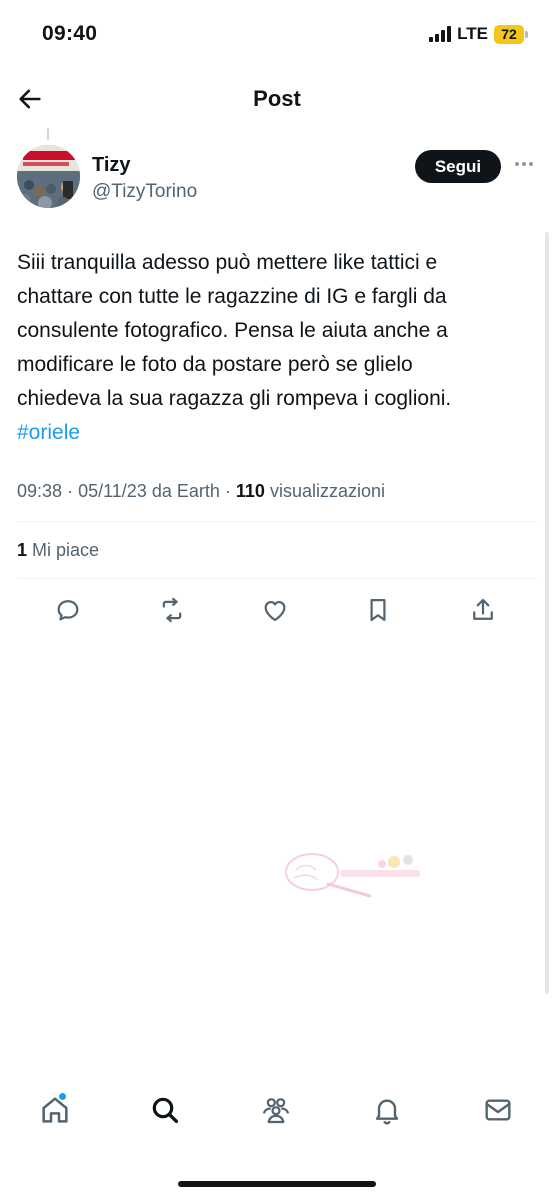 Image resolution: width=554 pixels, height=1200 pixels. I want to click on share-icon, so click(483, 609).